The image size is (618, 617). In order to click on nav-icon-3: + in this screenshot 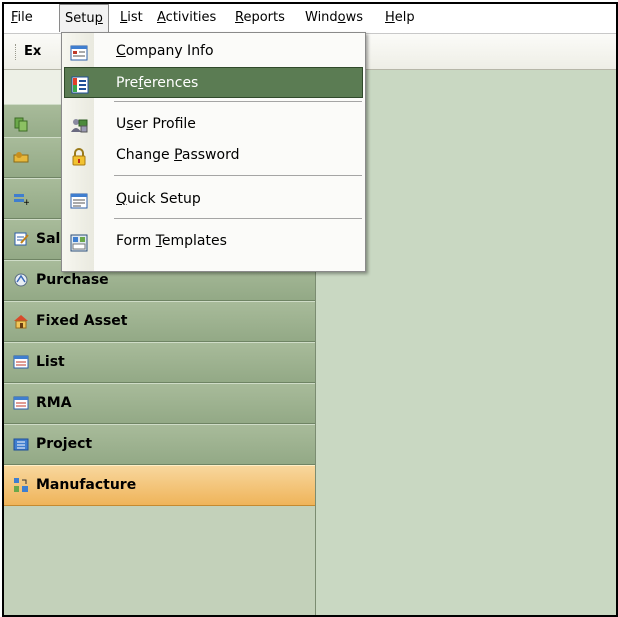, I will do `click(22, 199)`.